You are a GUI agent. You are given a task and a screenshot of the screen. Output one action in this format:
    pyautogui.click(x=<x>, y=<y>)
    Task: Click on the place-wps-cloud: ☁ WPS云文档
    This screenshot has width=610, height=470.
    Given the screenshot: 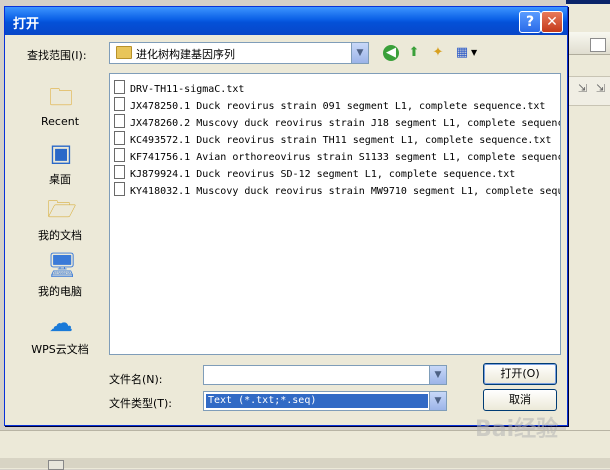 What is the action you would take?
    pyautogui.click(x=60, y=335)
    